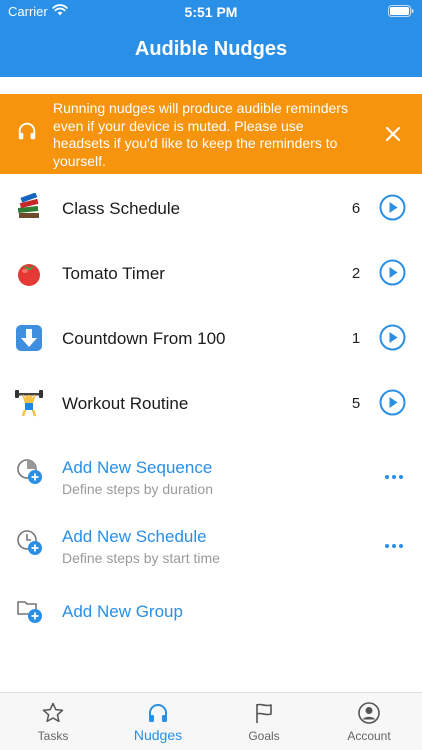 This screenshot has height=750, width=422. What do you see at coordinates (29, 471) in the screenshot?
I see `add-sequence-icon` at bounding box center [29, 471].